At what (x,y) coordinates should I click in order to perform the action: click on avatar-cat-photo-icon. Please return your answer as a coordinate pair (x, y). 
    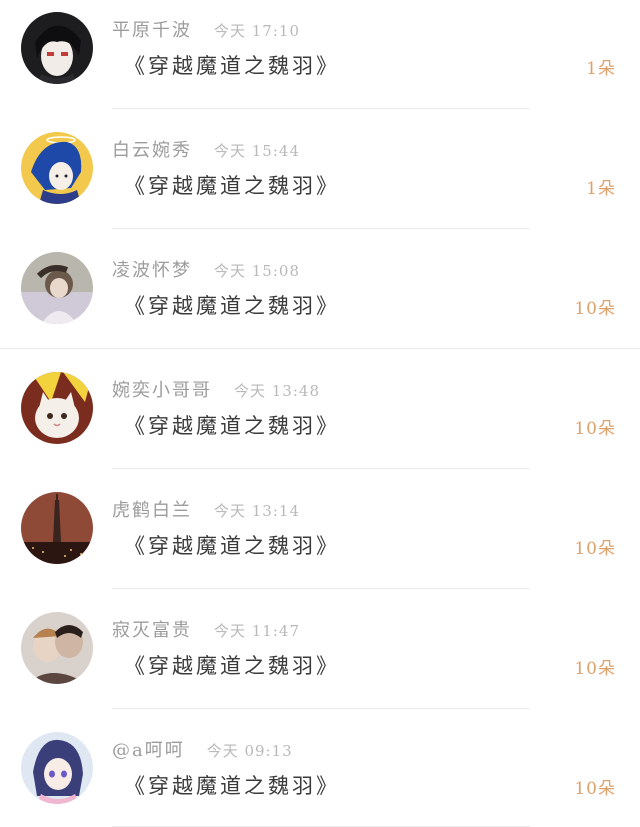
    Looking at the image, I should click on (57, 408).